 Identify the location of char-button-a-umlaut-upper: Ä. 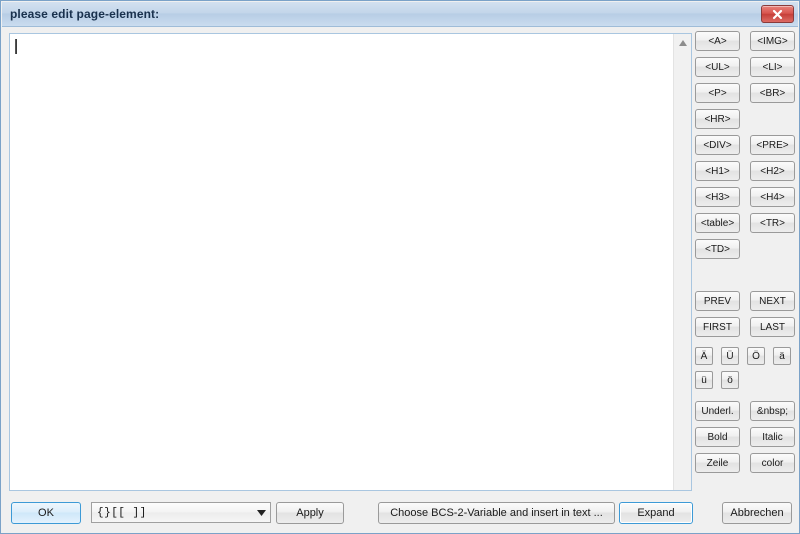
(704, 356).